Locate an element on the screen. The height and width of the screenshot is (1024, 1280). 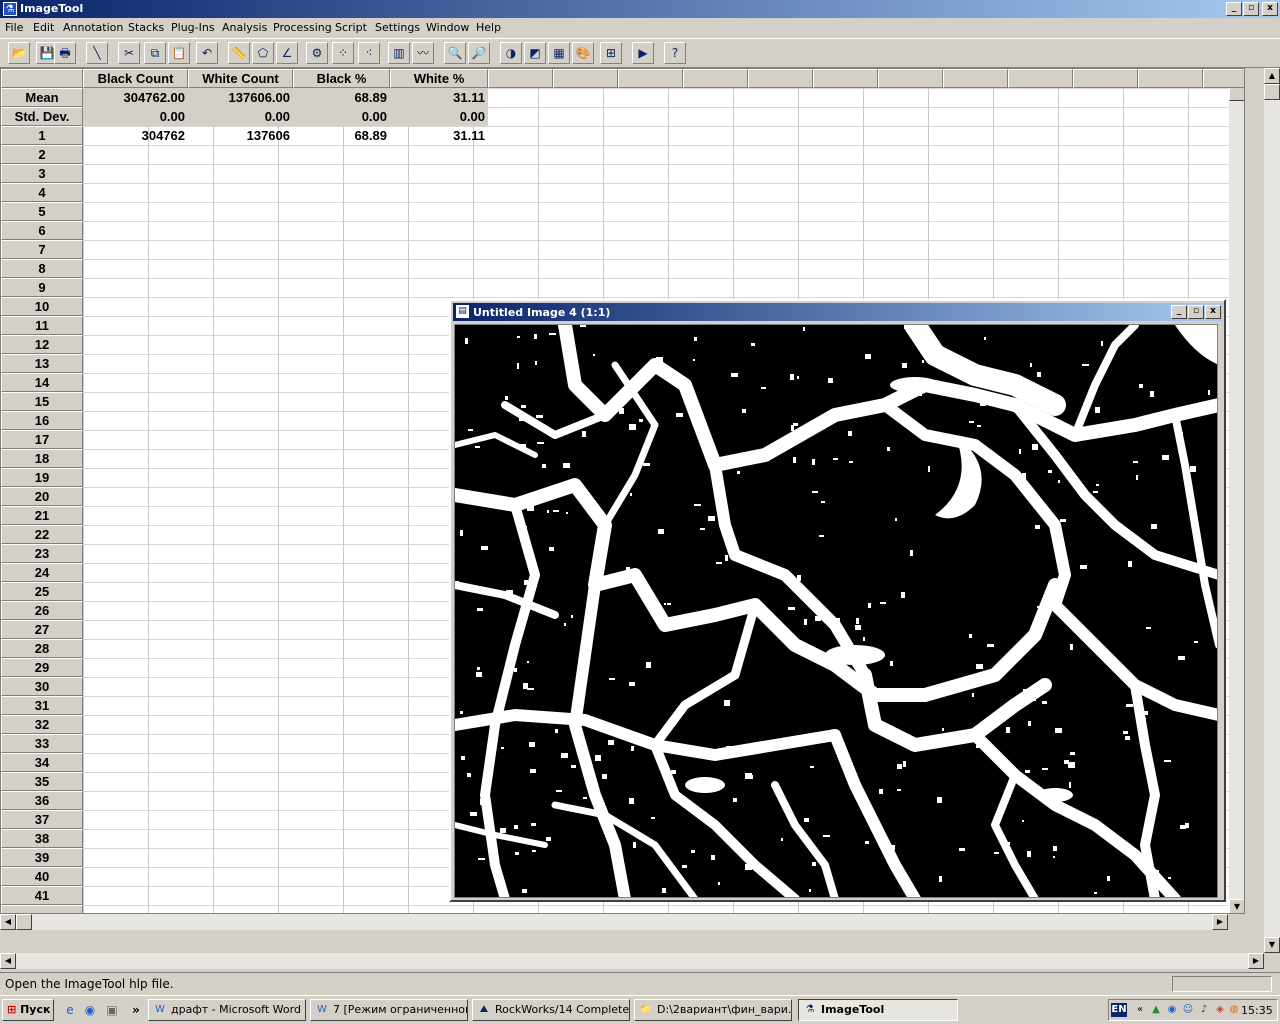
main-scroll-left-button: ◀ is located at coordinates (8, 961).